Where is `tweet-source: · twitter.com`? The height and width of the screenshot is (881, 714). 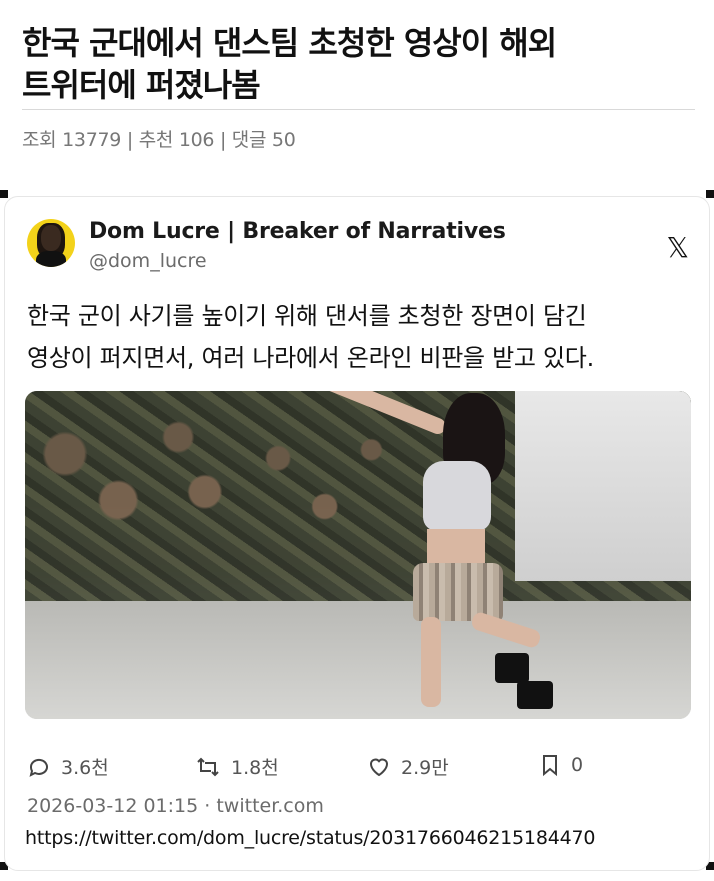 tweet-source: · twitter.com is located at coordinates (264, 806).